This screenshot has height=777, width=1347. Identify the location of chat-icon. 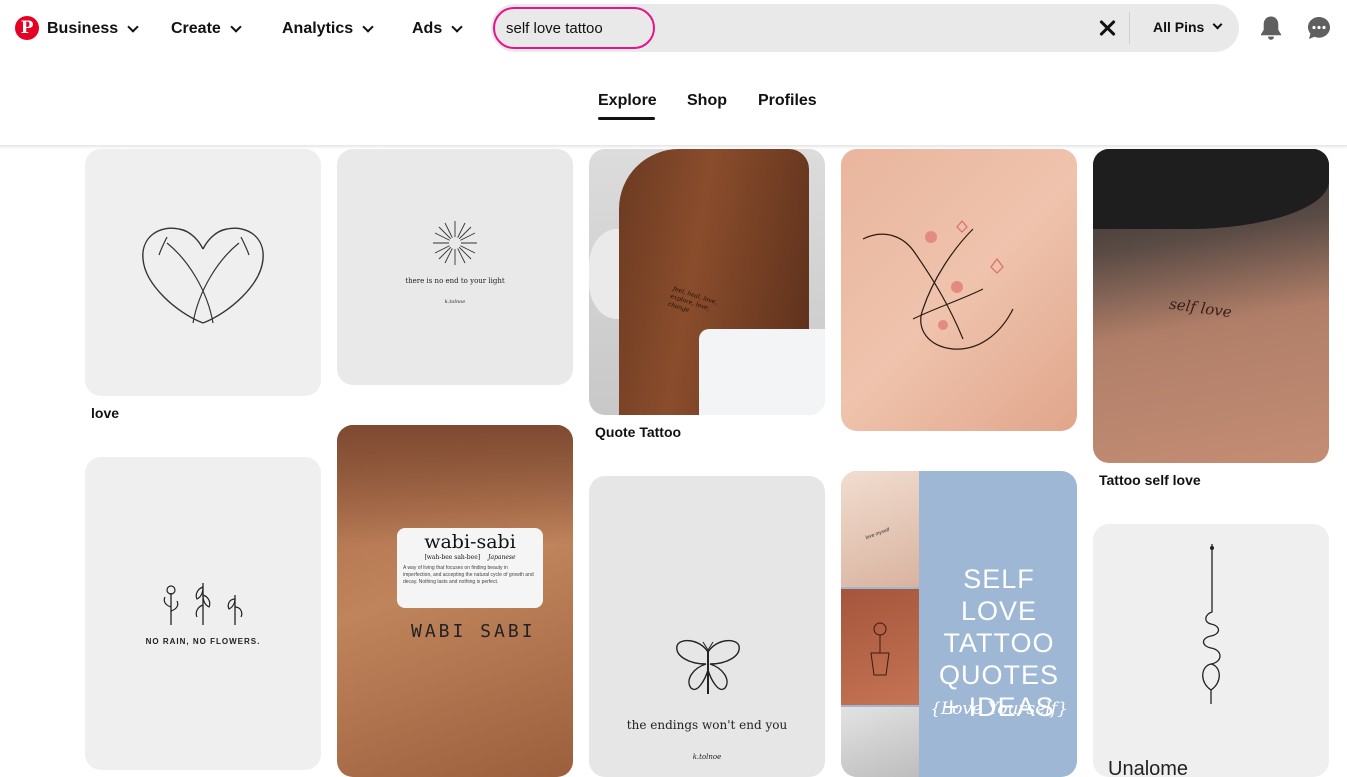
(1319, 28).